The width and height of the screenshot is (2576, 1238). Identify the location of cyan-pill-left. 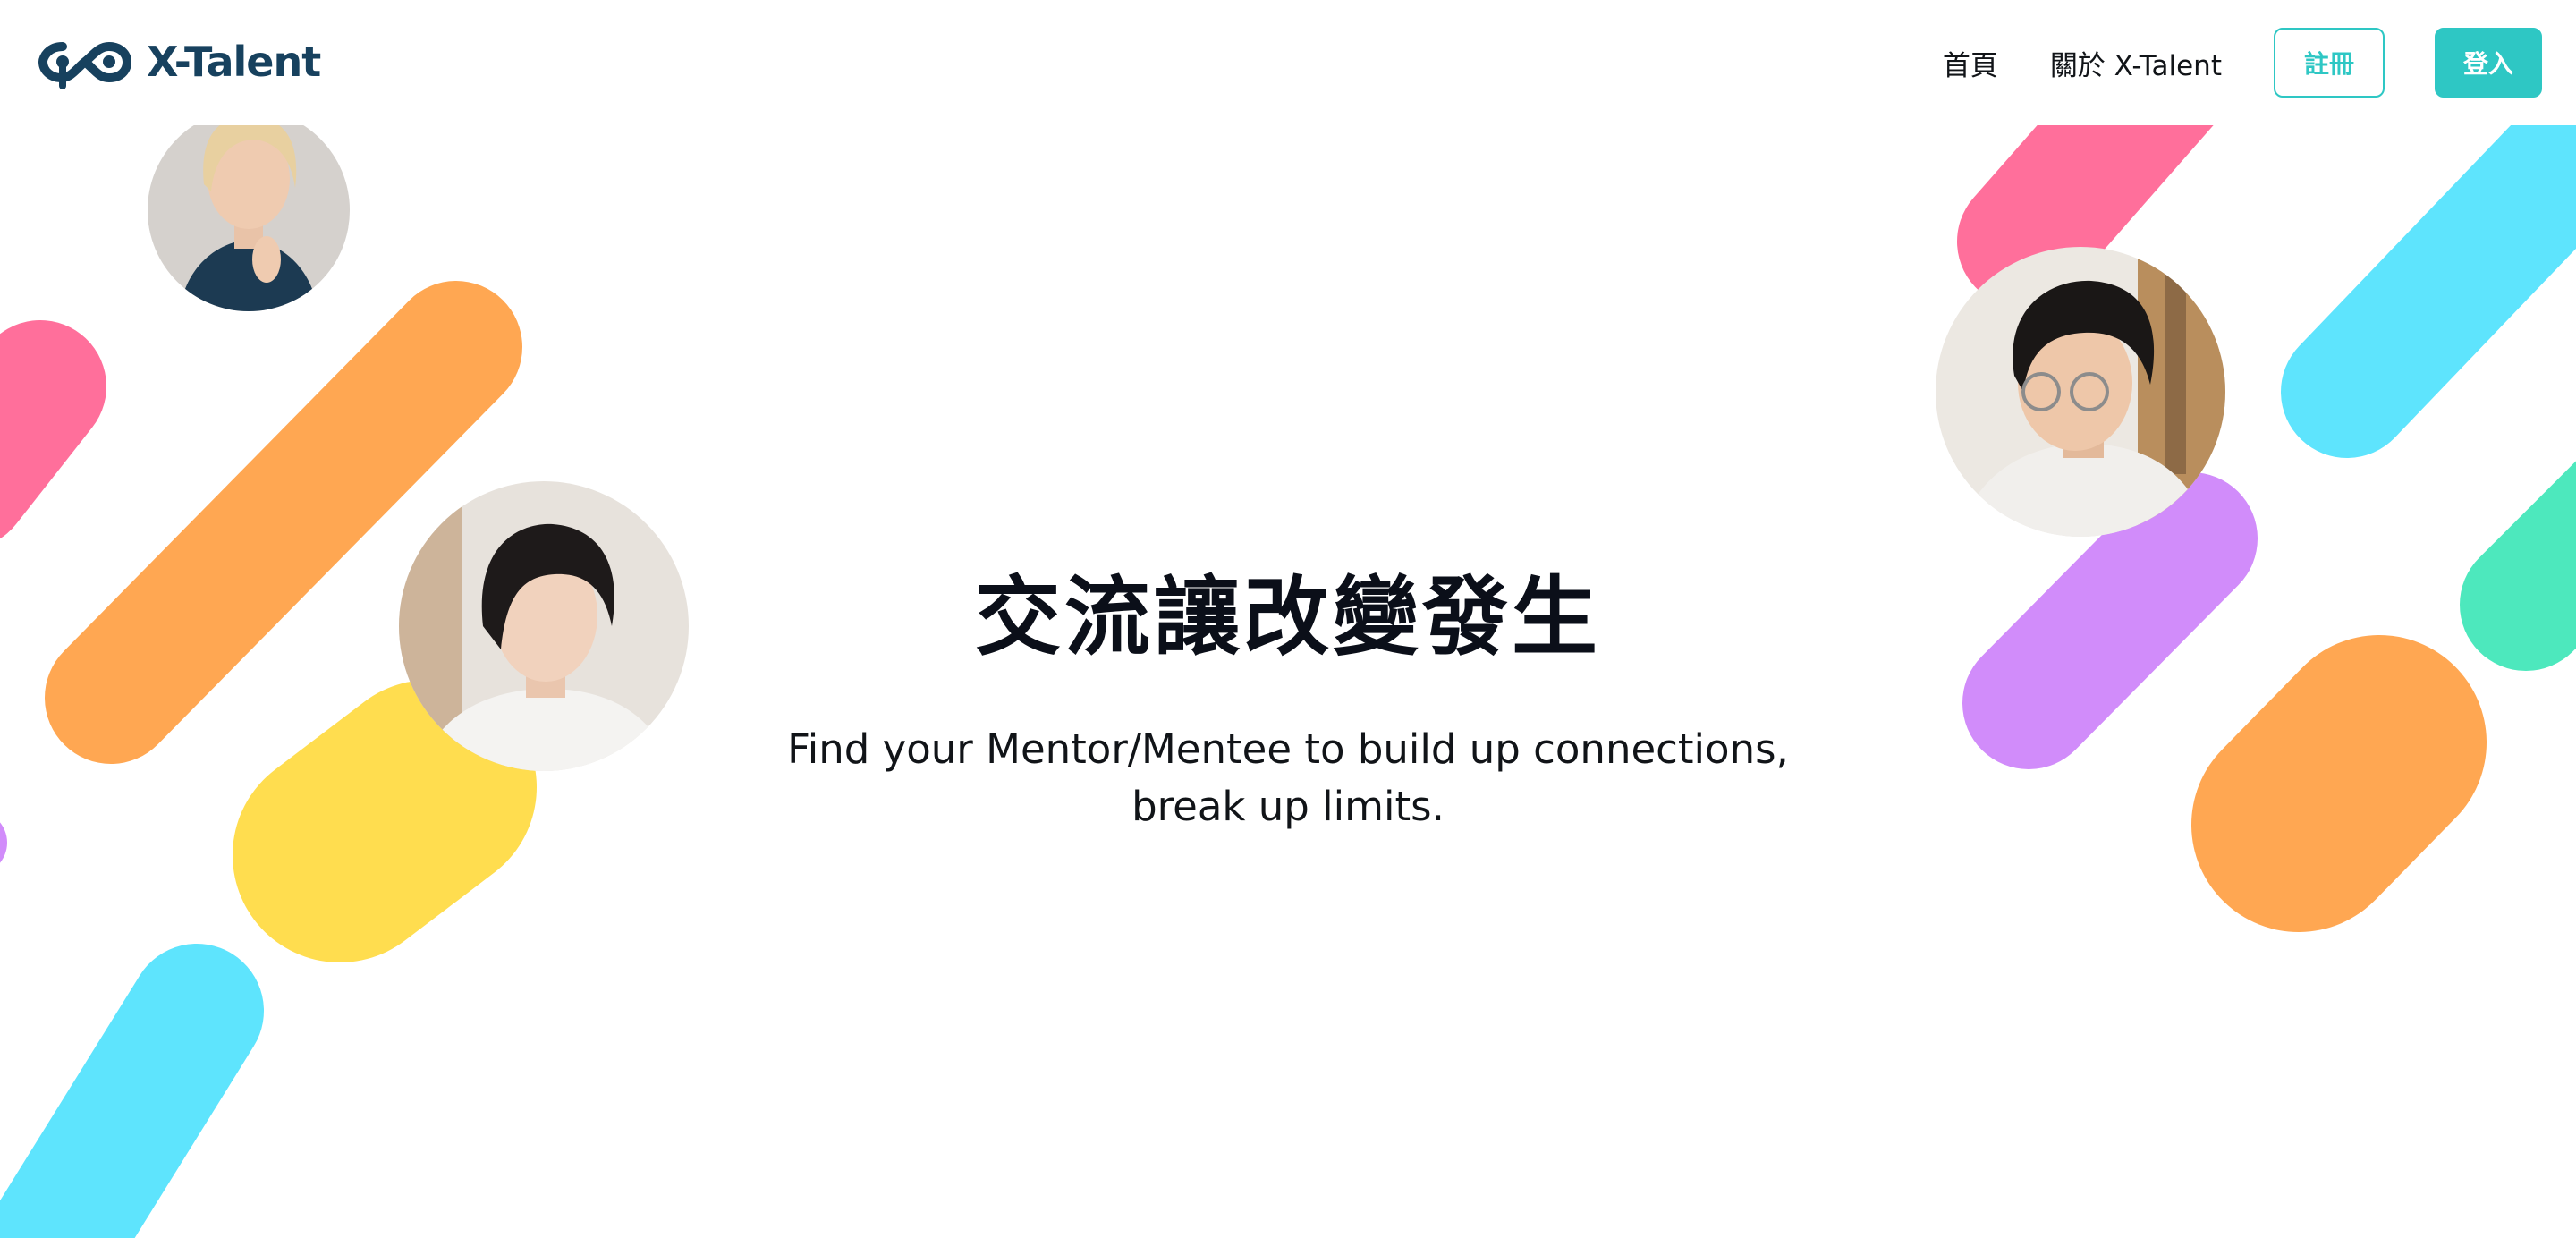
(132, 1091).